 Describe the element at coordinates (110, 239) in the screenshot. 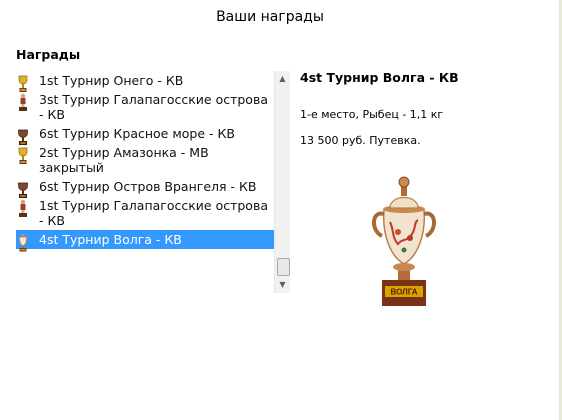

I see `award-list-item-label: 4st Турнир Волга - КВ` at that location.